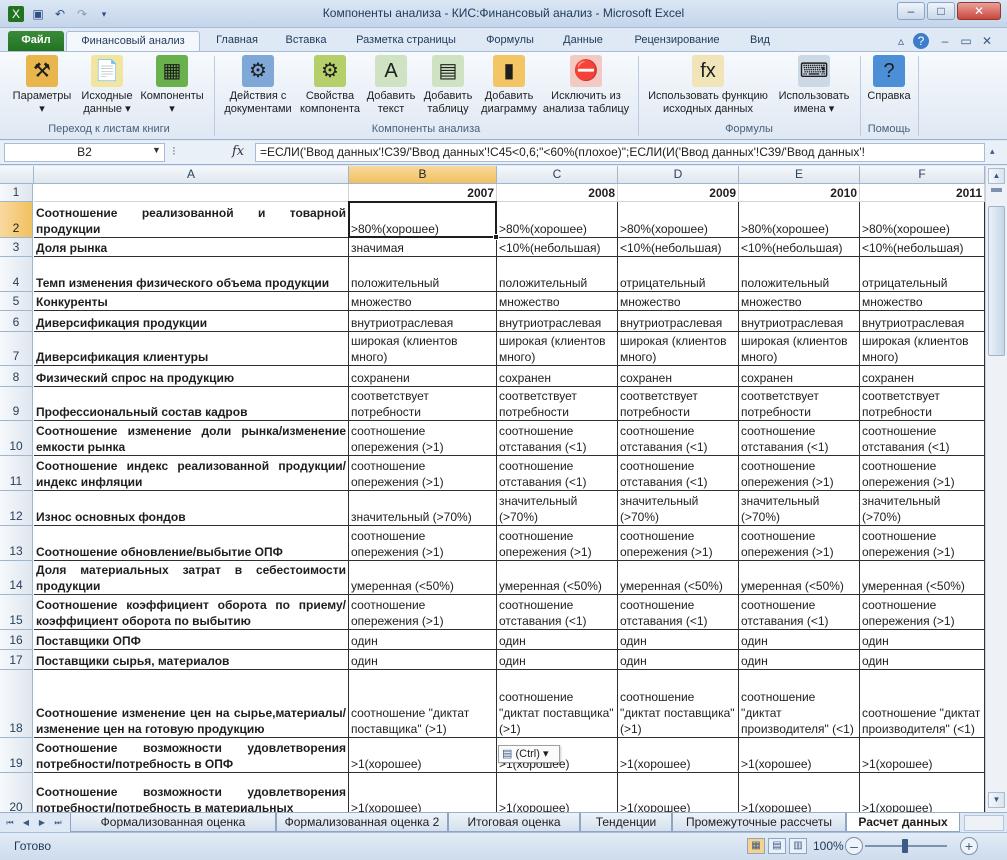 This screenshot has width=1007, height=860. Describe the element at coordinates (16, 755) in the screenshot. I see `row-header: 19` at that location.